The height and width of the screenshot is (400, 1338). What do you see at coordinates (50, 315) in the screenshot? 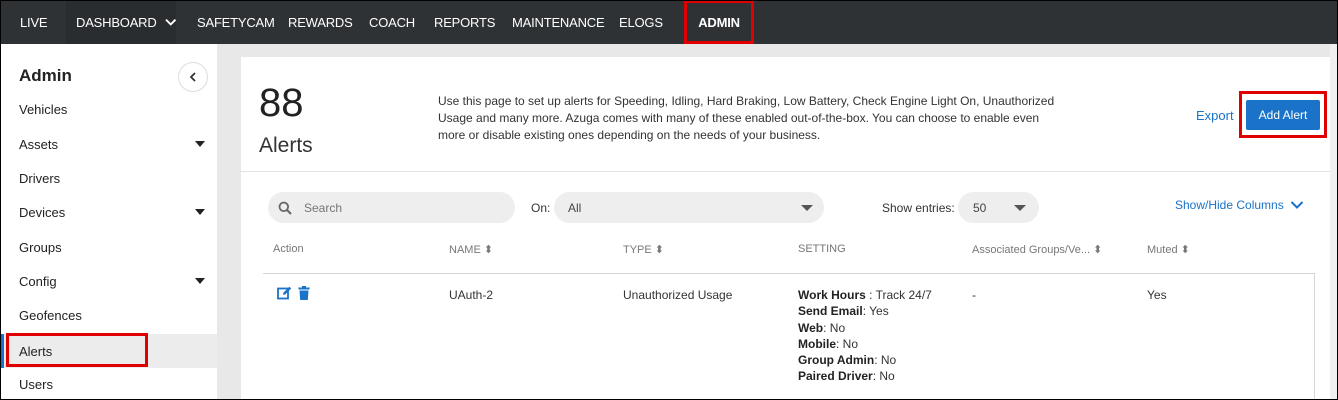
I see `sidebar-item-label: Geofences` at bounding box center [50, 315].